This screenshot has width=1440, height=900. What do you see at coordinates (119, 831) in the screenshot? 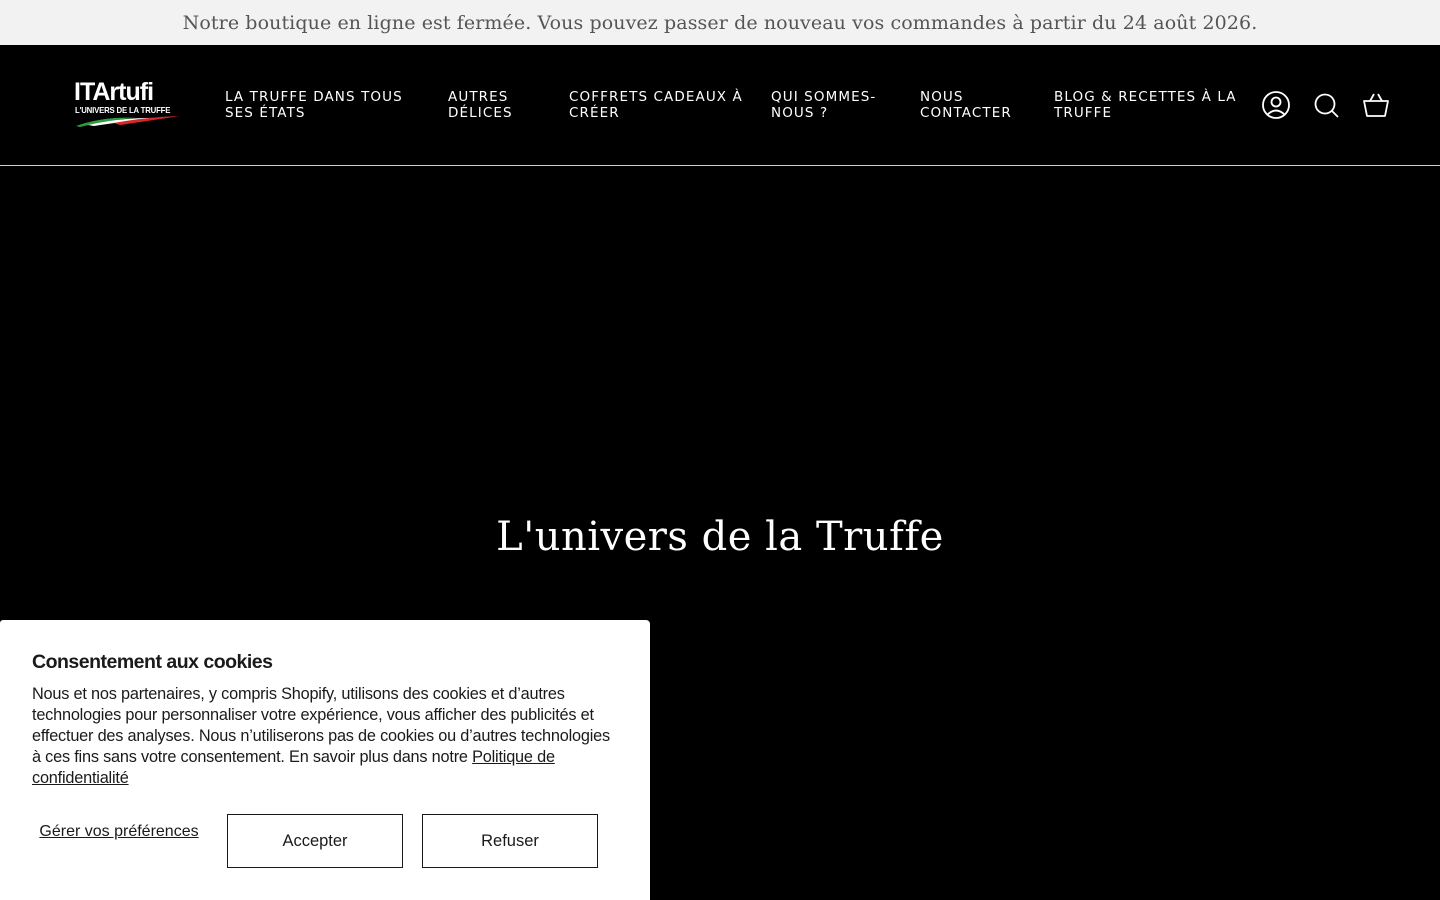
I see `manage-preferences-button: Gérer vos préférences` at bounding box center [119, 831].